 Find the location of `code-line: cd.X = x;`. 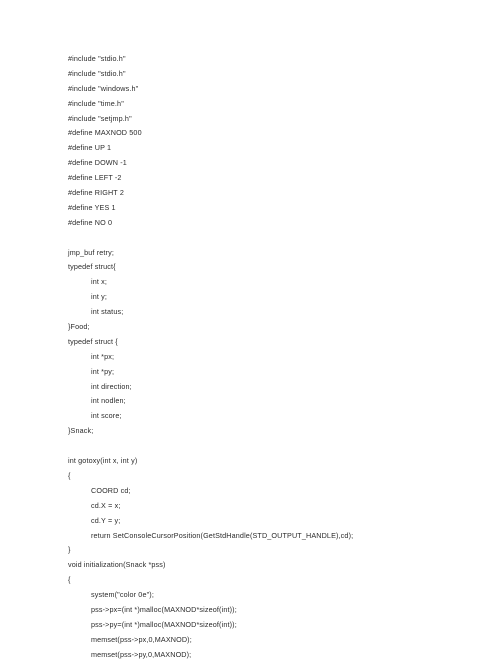

code-line: cd.X = x; is located at coordinates (106, 505).